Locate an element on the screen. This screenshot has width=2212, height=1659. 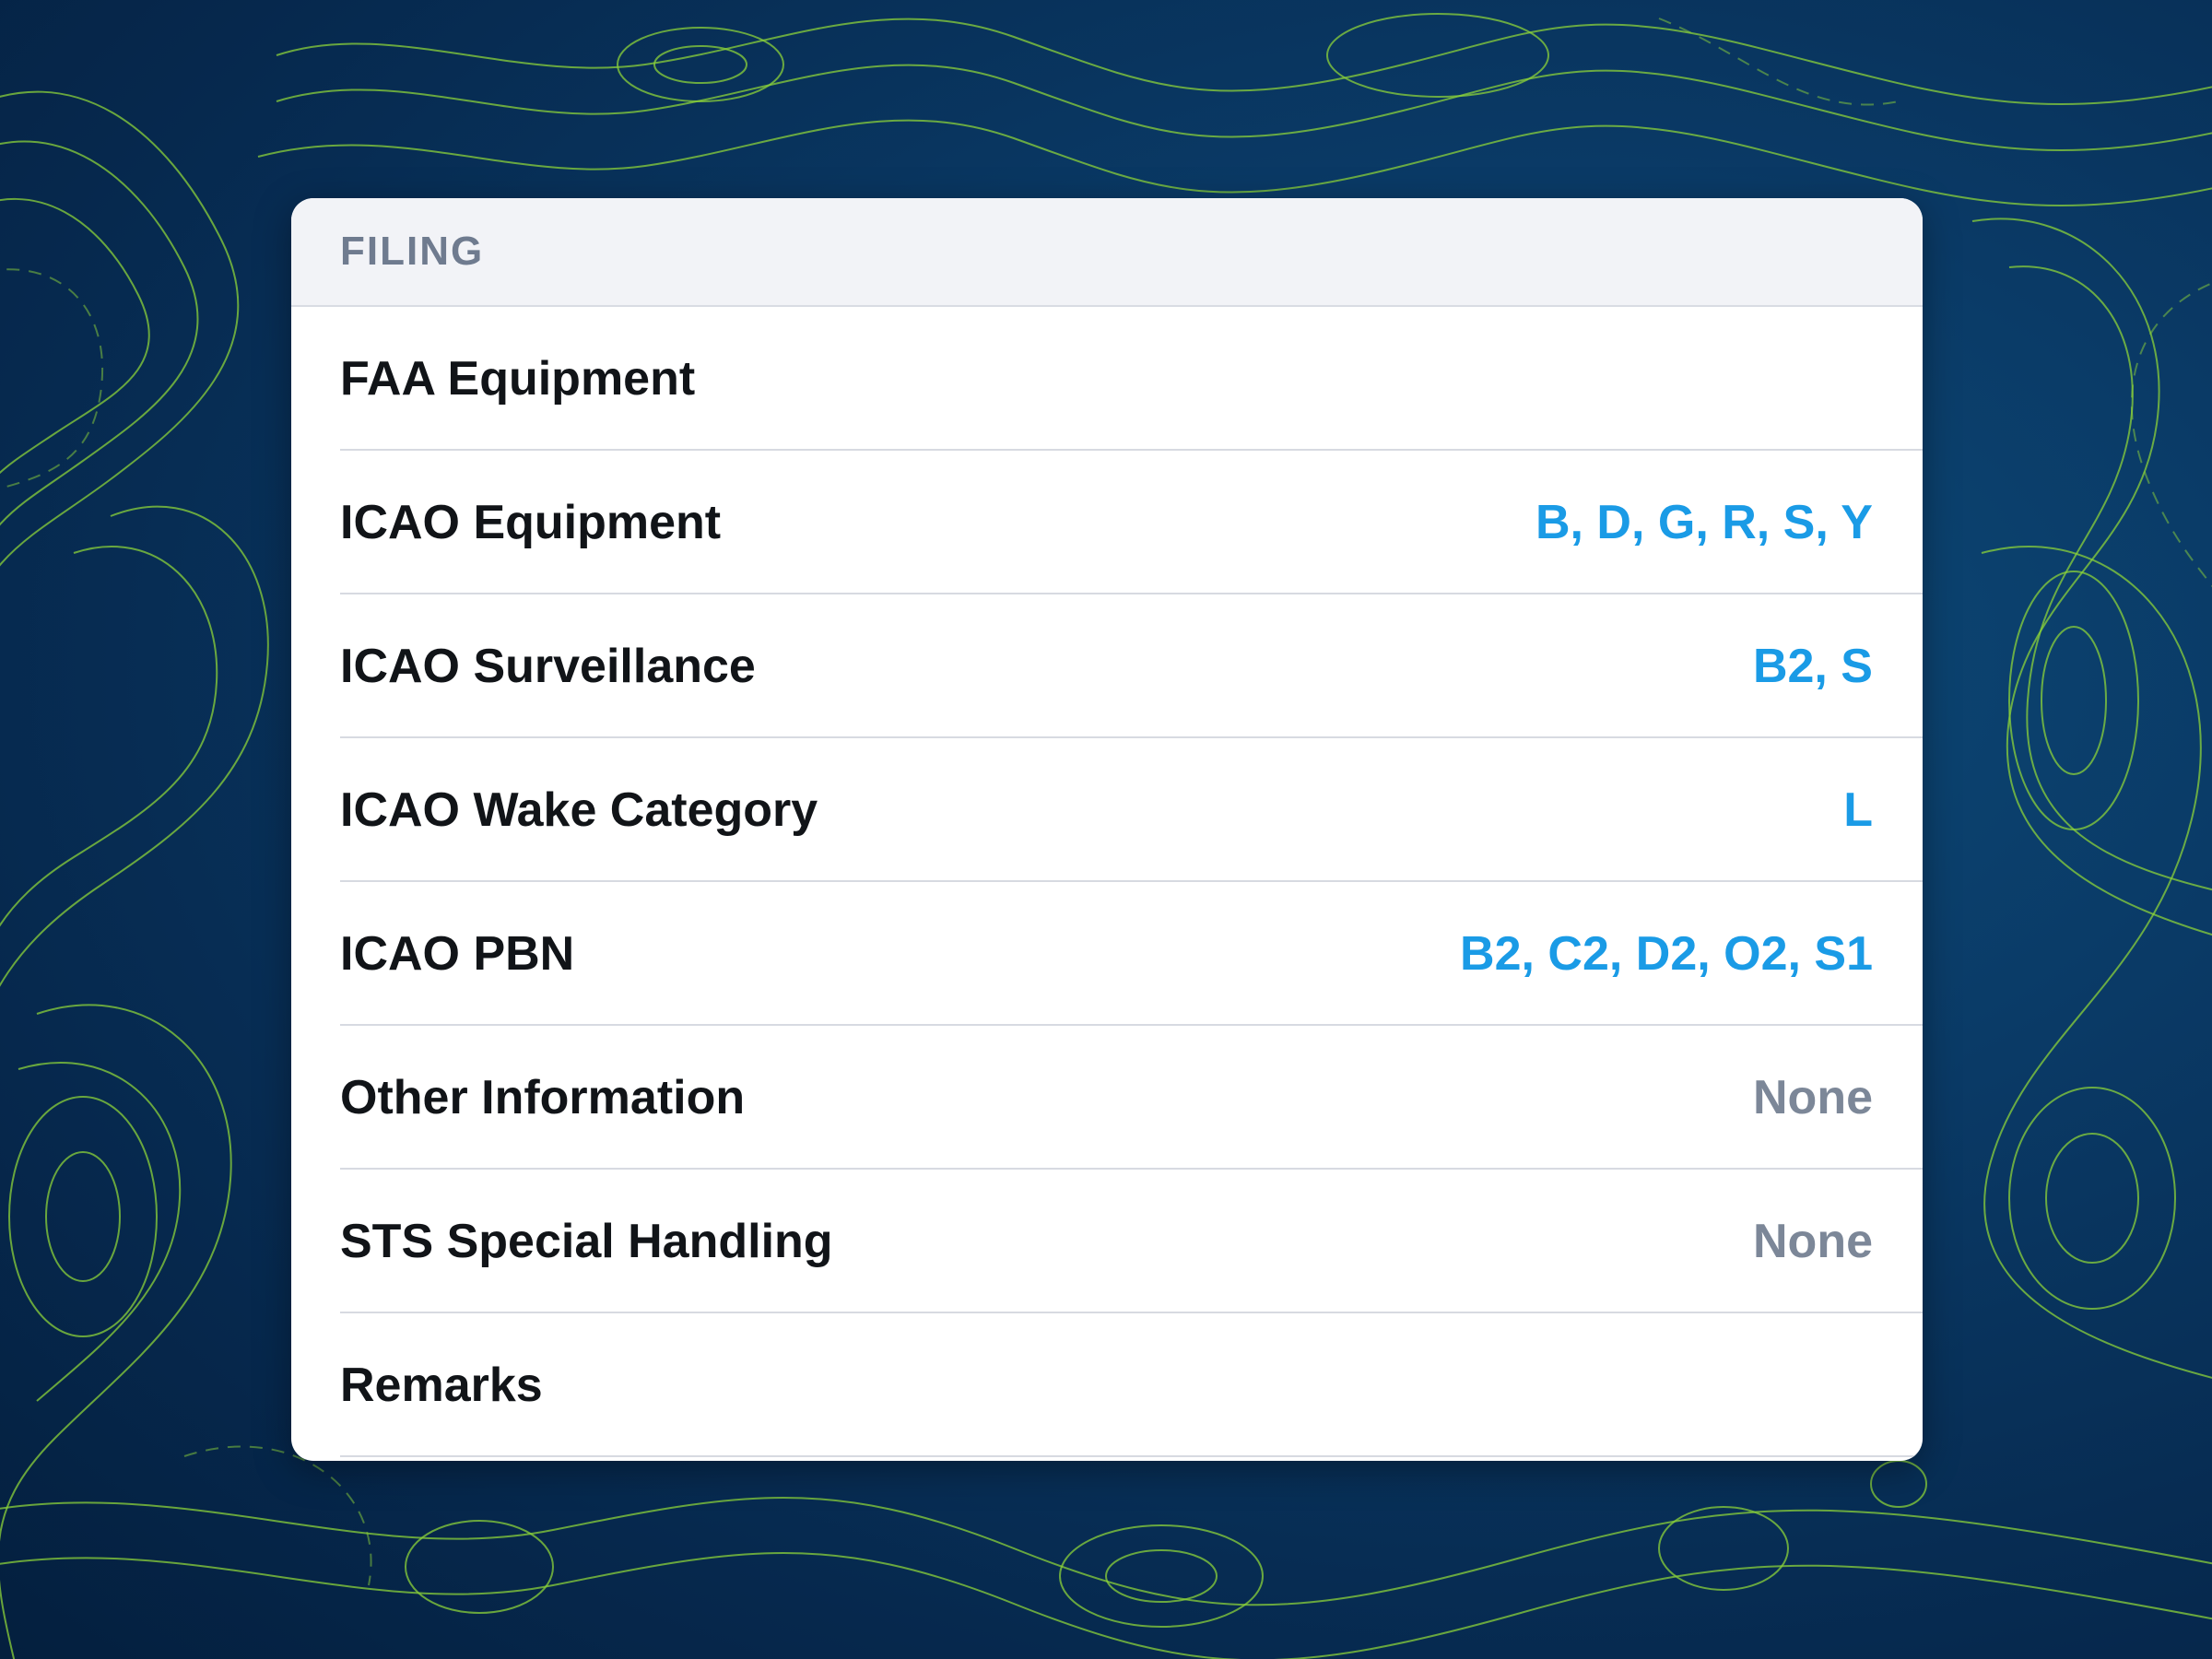
row-value: L is located at coordinates (1858, 810).